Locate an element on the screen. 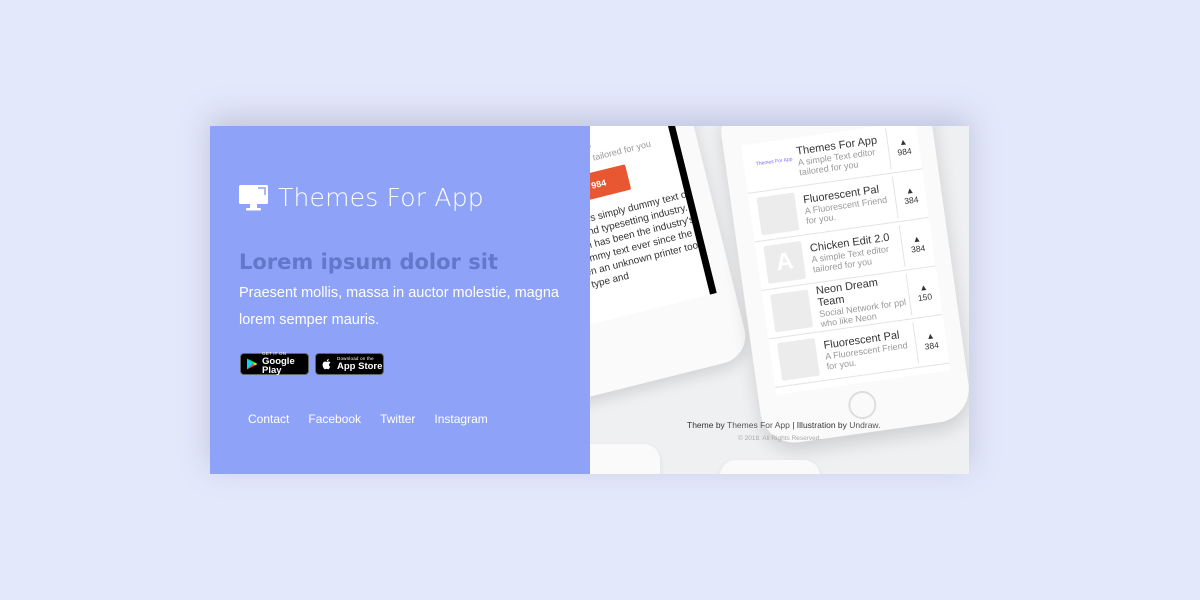 The width and height of the screenshot is (1200, 600). copyright: © 2018. All Rights Reserved. is located at coordinates (780, 438).